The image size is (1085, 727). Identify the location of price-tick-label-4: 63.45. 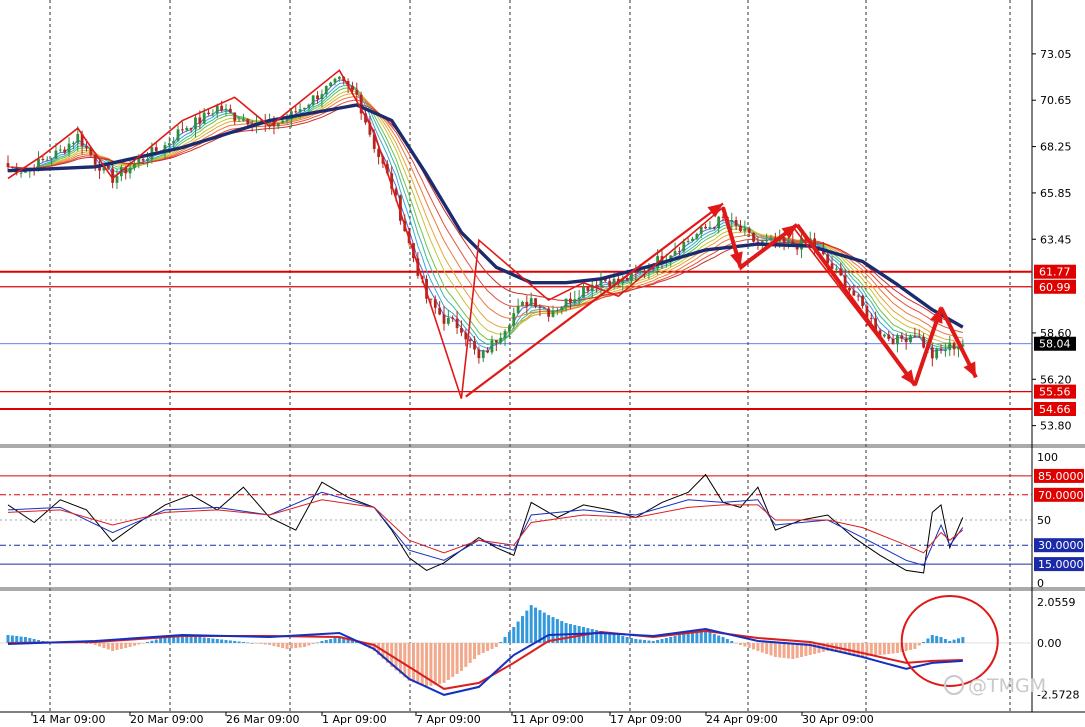
(1056, 239).